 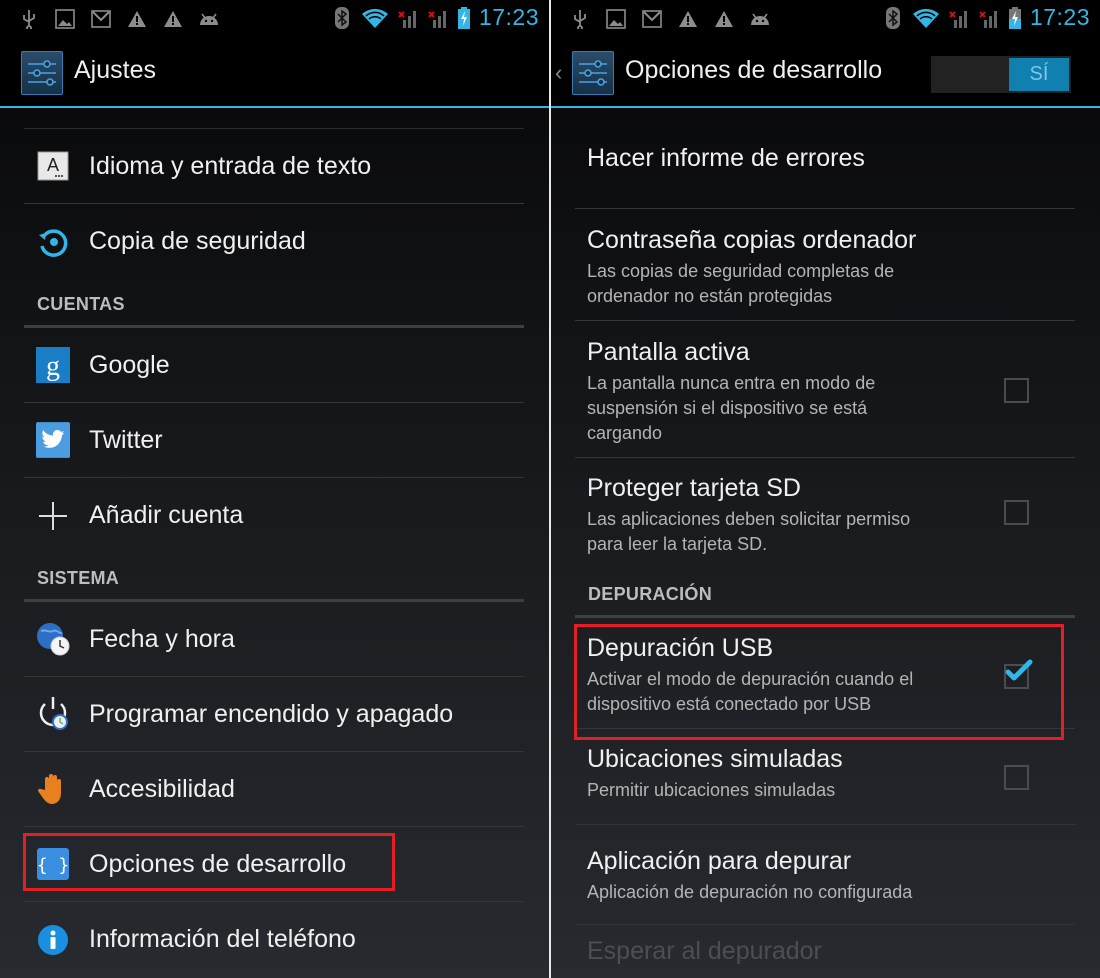 I want to click on option-summary: Aplicación de depuración no configurada, so click(x=750, y=892).